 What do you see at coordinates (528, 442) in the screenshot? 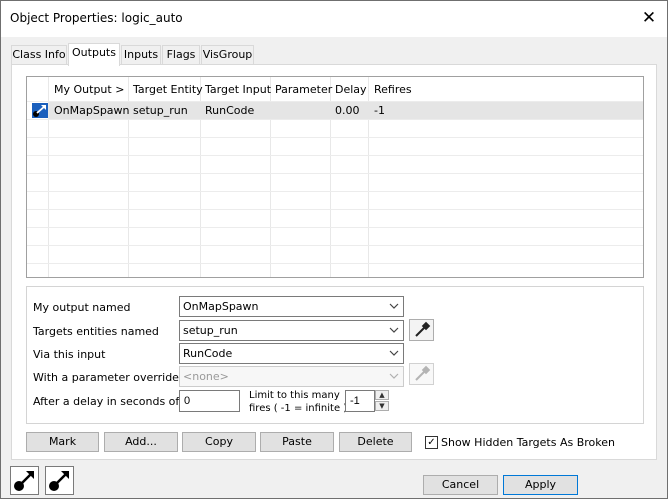
I see `show-hidden-label: Show Hidden Targets As Broken` at bounding box center [528, 442].